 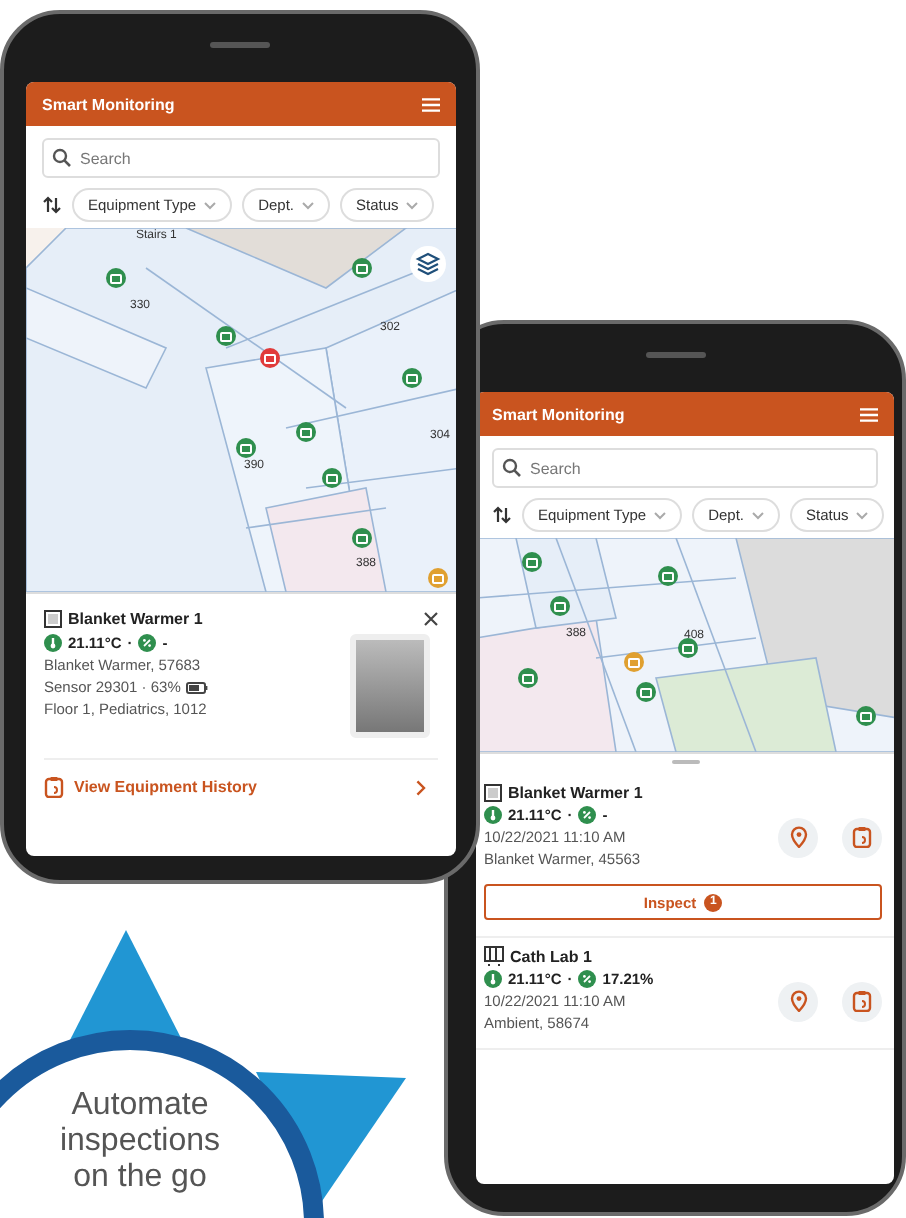 I want to click on equipment-name: Cath Lab 1, so click(x=551, y=956).